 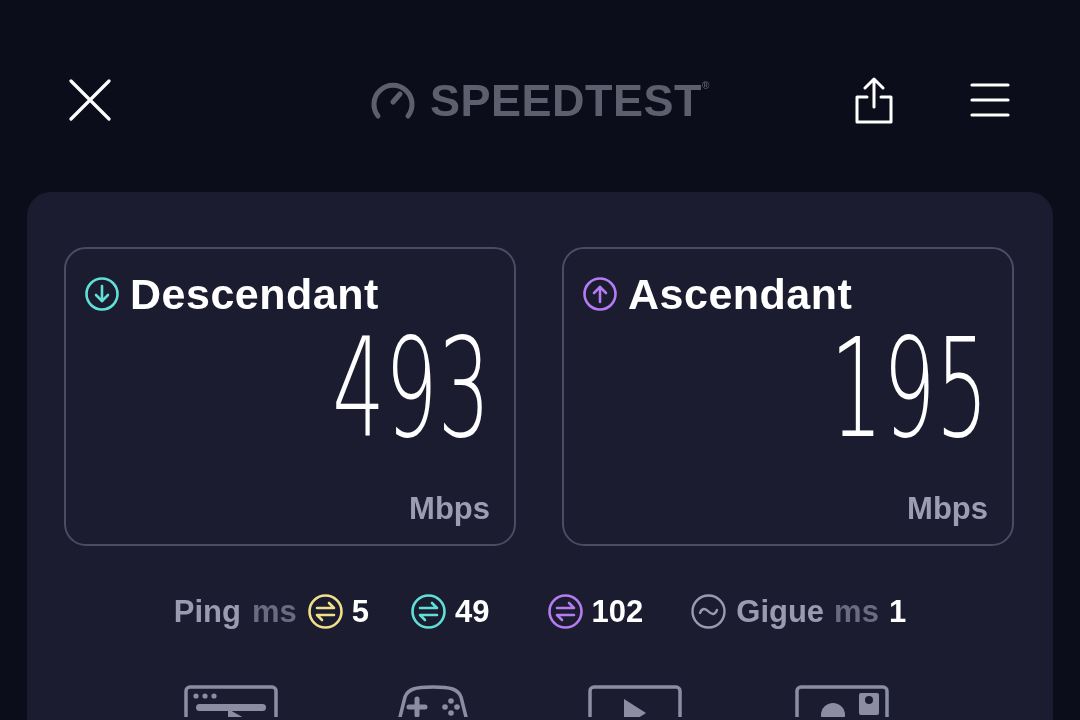 I want to click on close-button, so click(x=90, y=100).